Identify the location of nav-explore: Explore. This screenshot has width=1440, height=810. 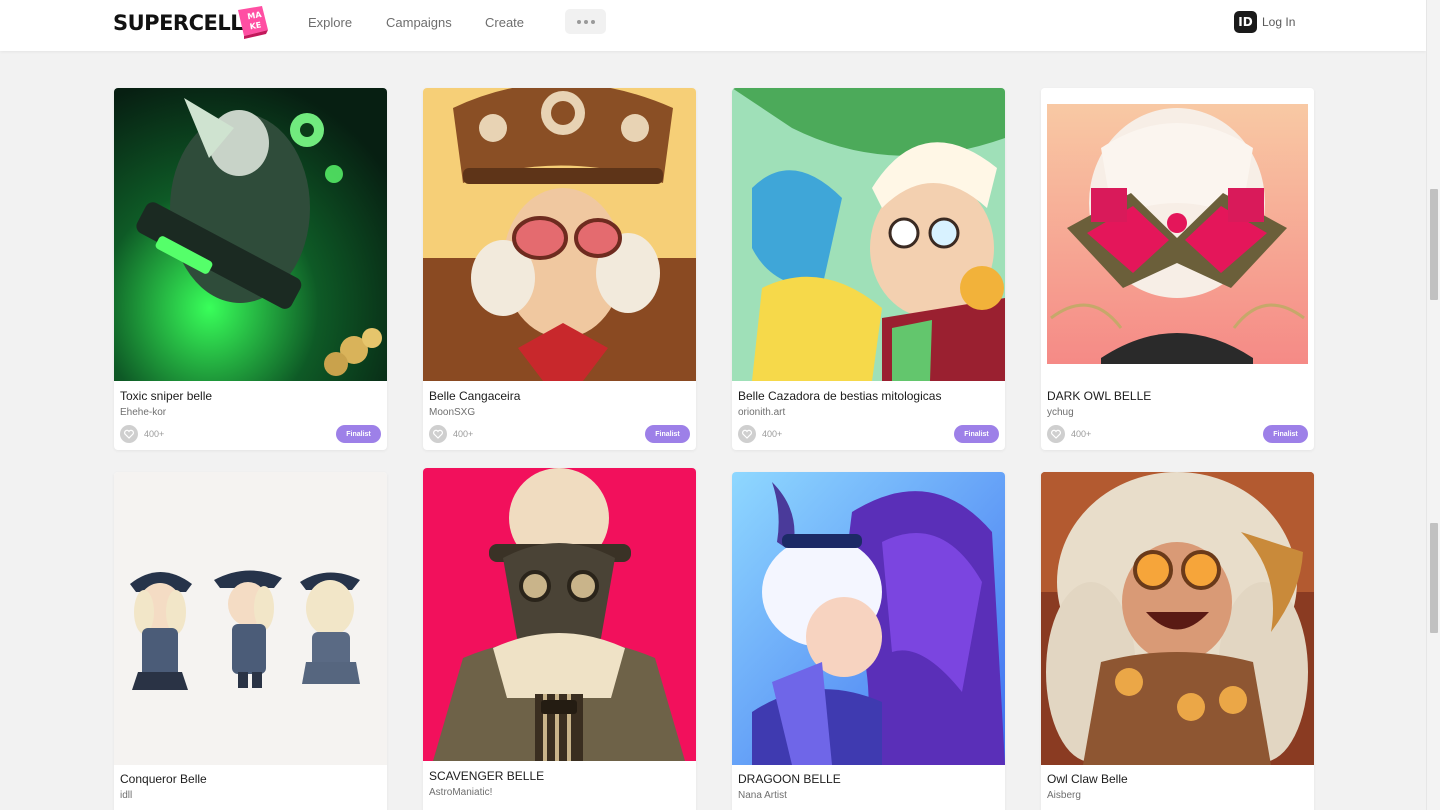
(330, 22).